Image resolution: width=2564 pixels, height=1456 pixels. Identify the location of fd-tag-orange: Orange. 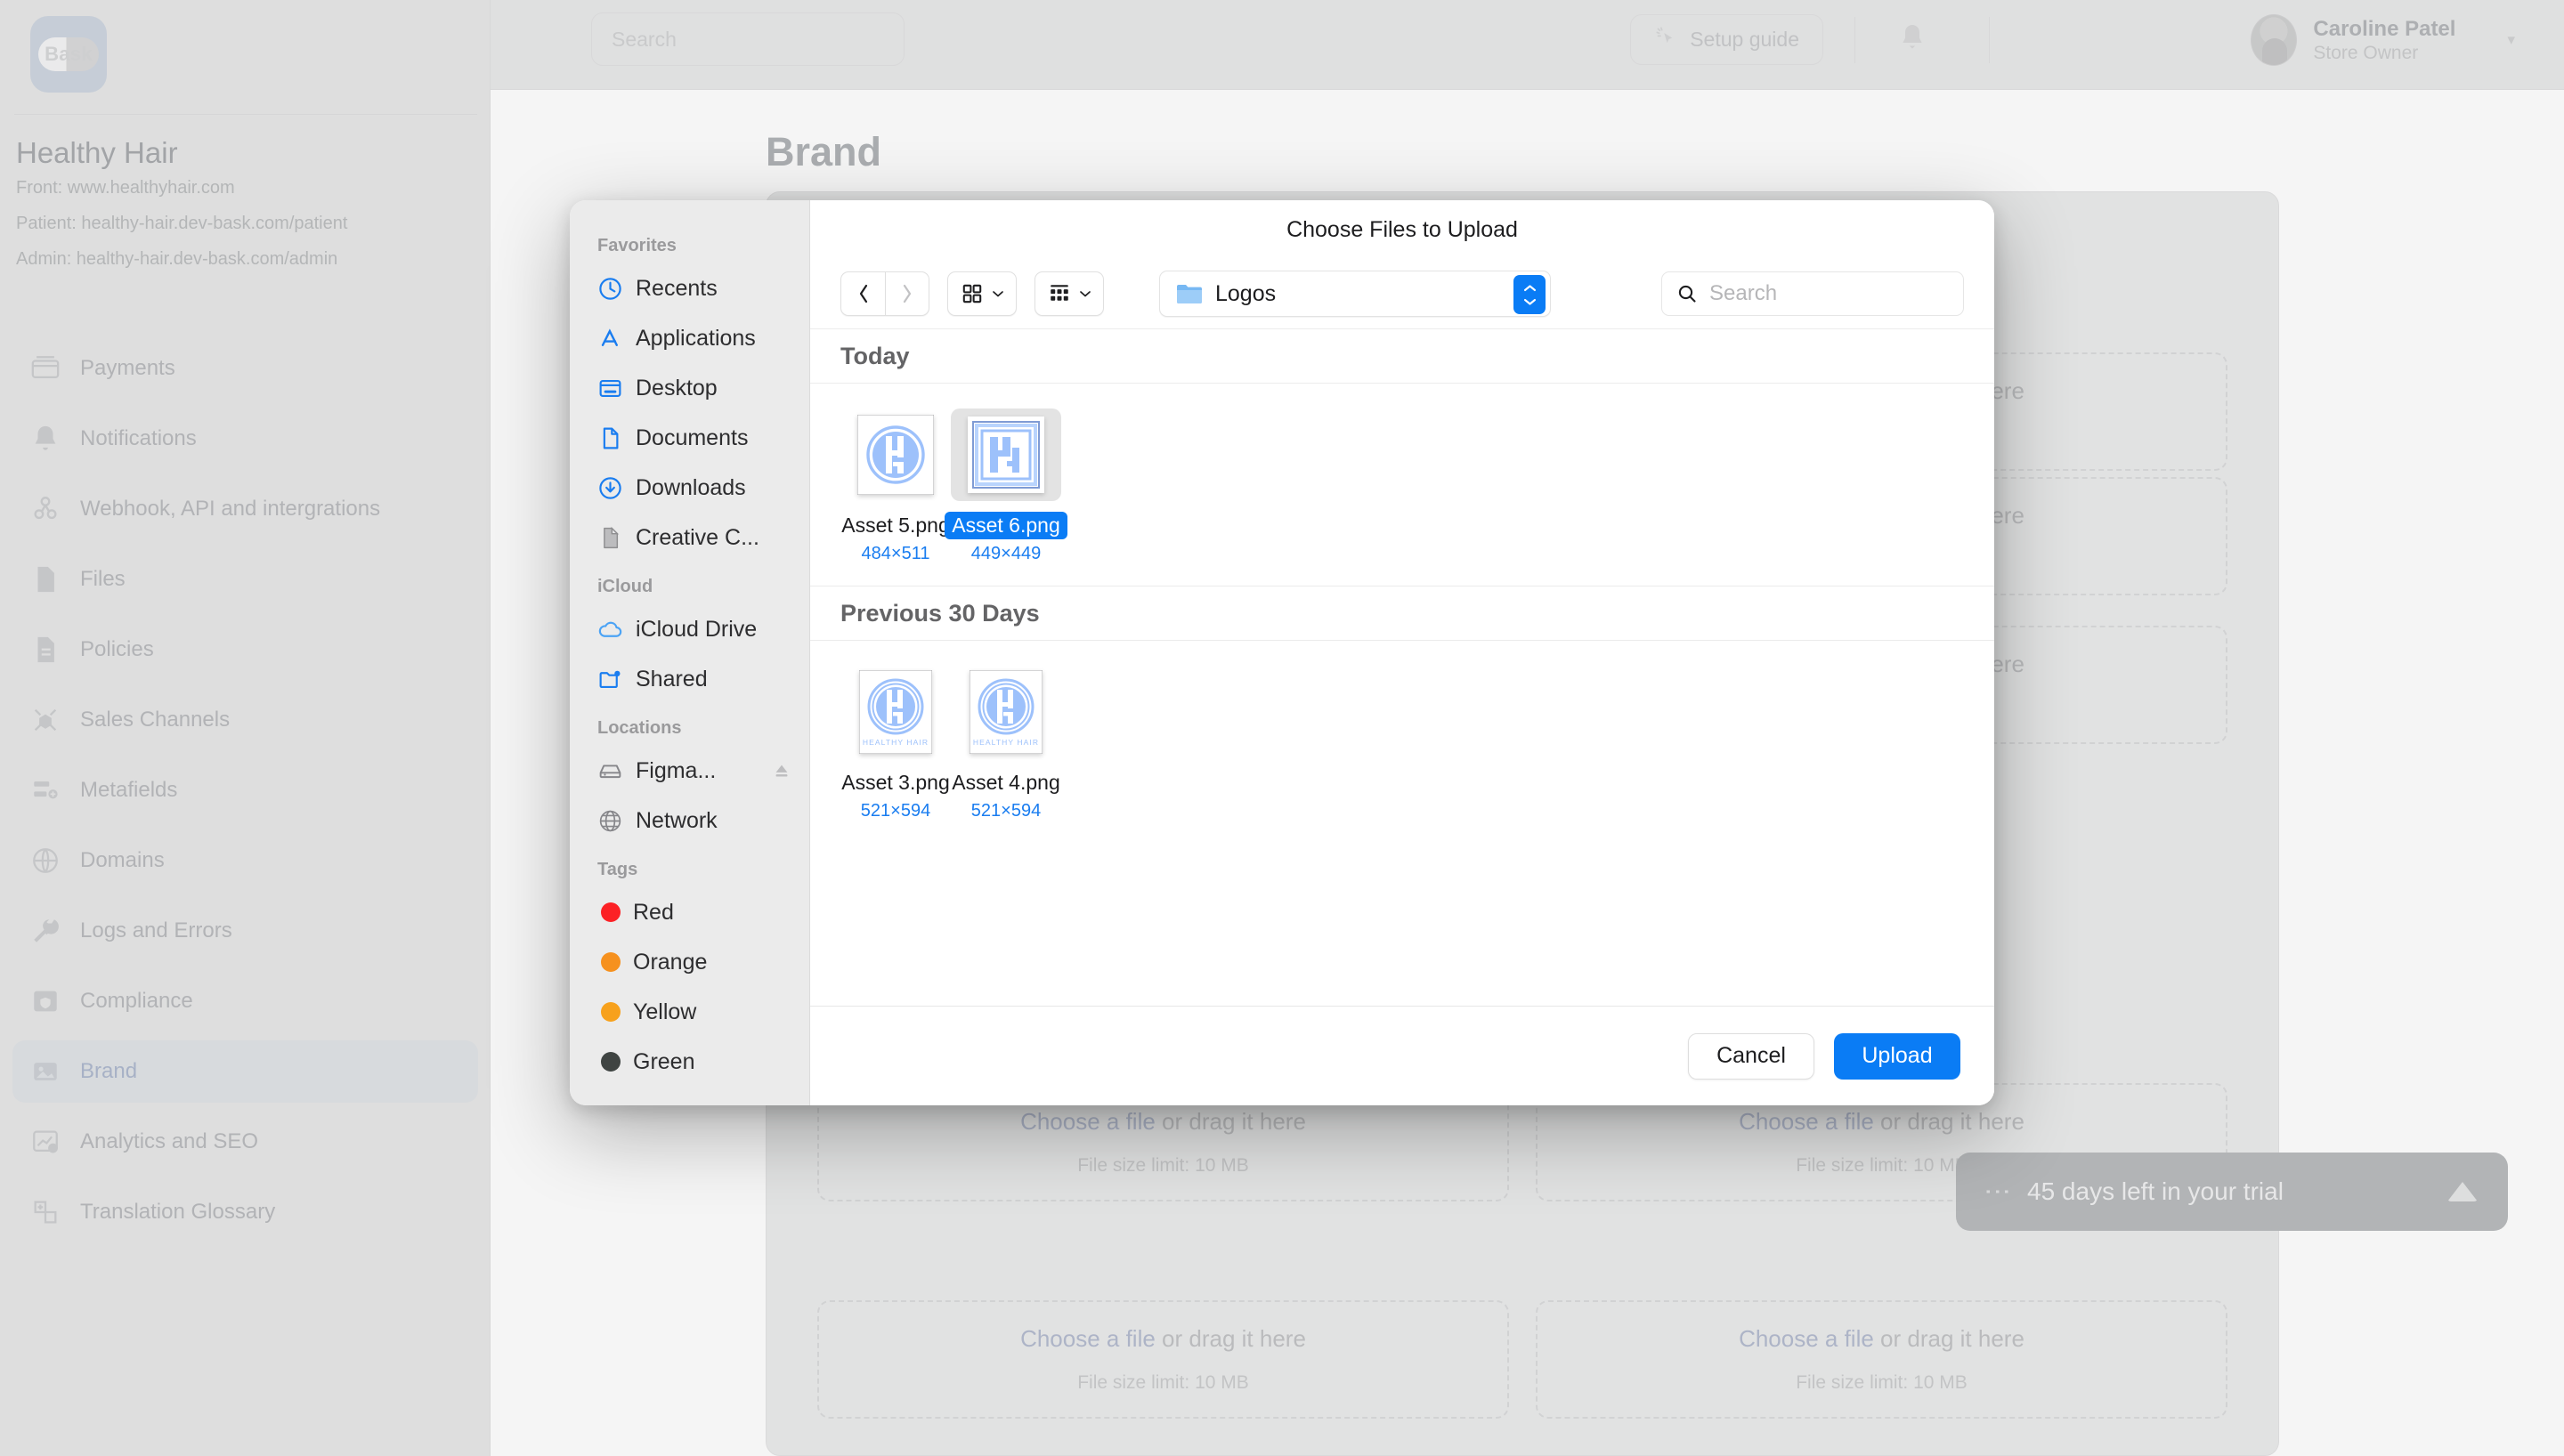
(689, 962).